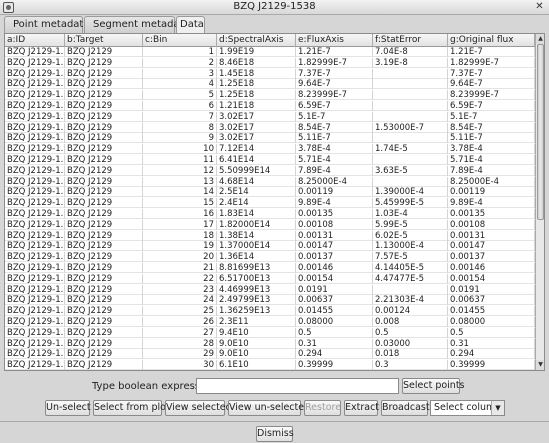 This screenshot has width=549, height=443. Describe the element at coordinates (491, 192) in the screenshot. I see `cell-original-flux: 0.00119` at that location.